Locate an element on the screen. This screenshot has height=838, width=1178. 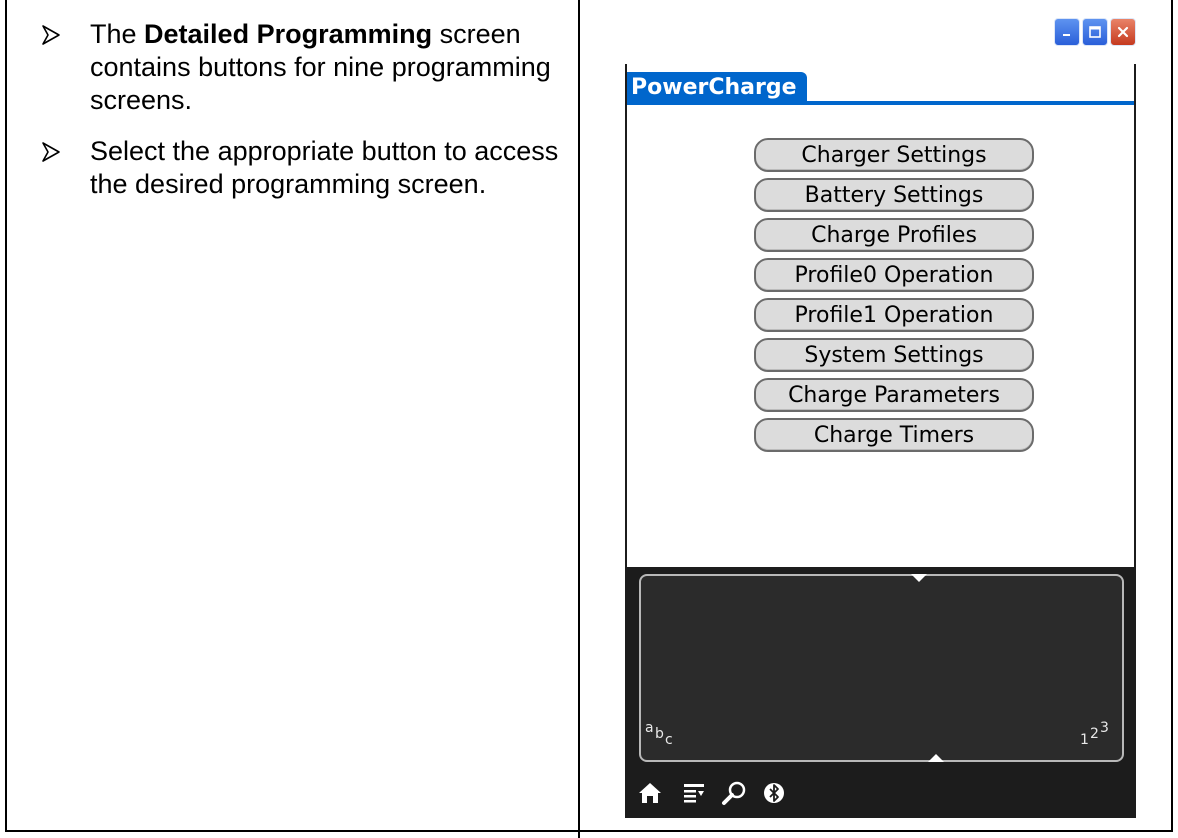
charge-profiles-button: Charge Profiles is located at coordinates (894, 235).